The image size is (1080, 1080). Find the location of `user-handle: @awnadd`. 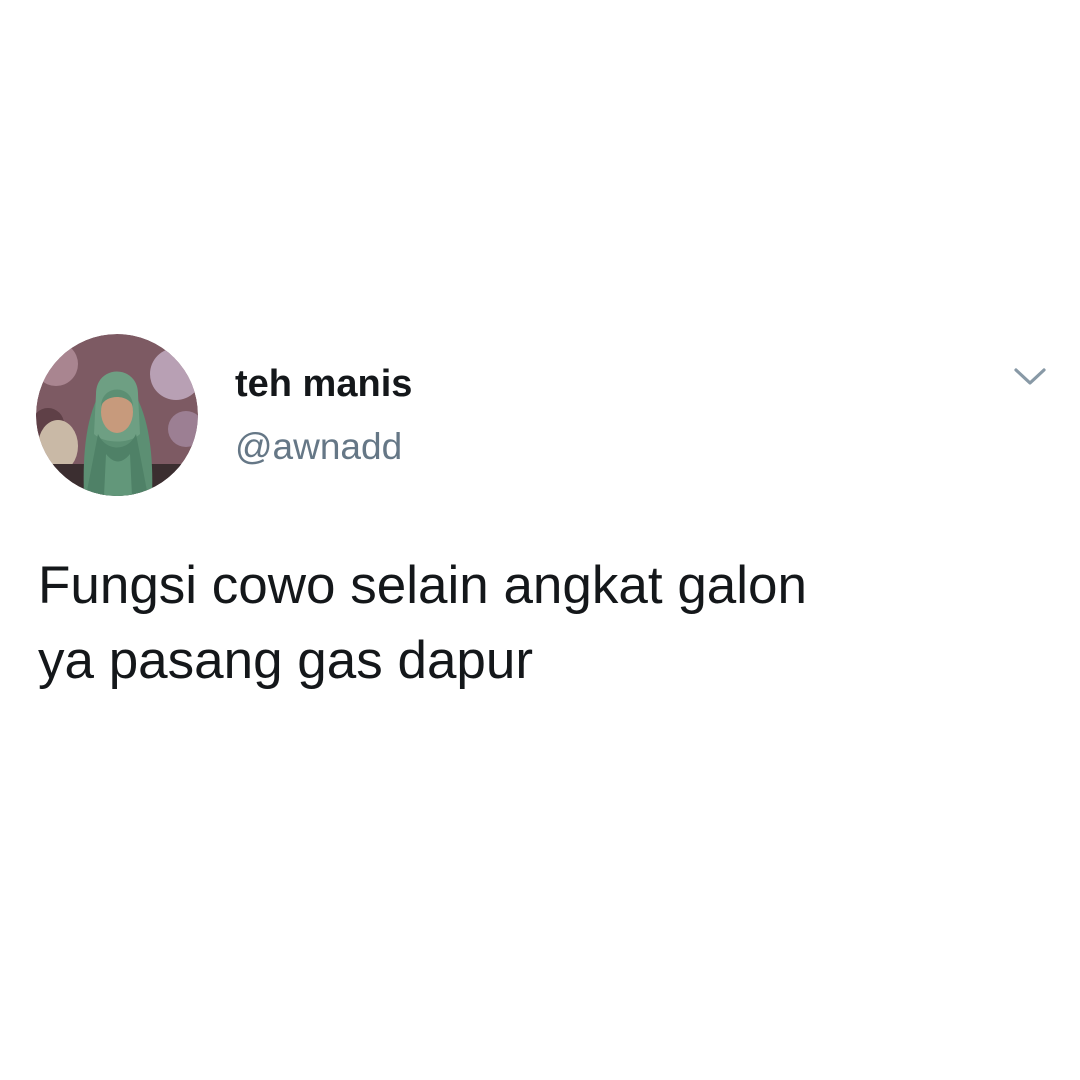

user-handle: @awnadd is located at coordinates (318, 447).